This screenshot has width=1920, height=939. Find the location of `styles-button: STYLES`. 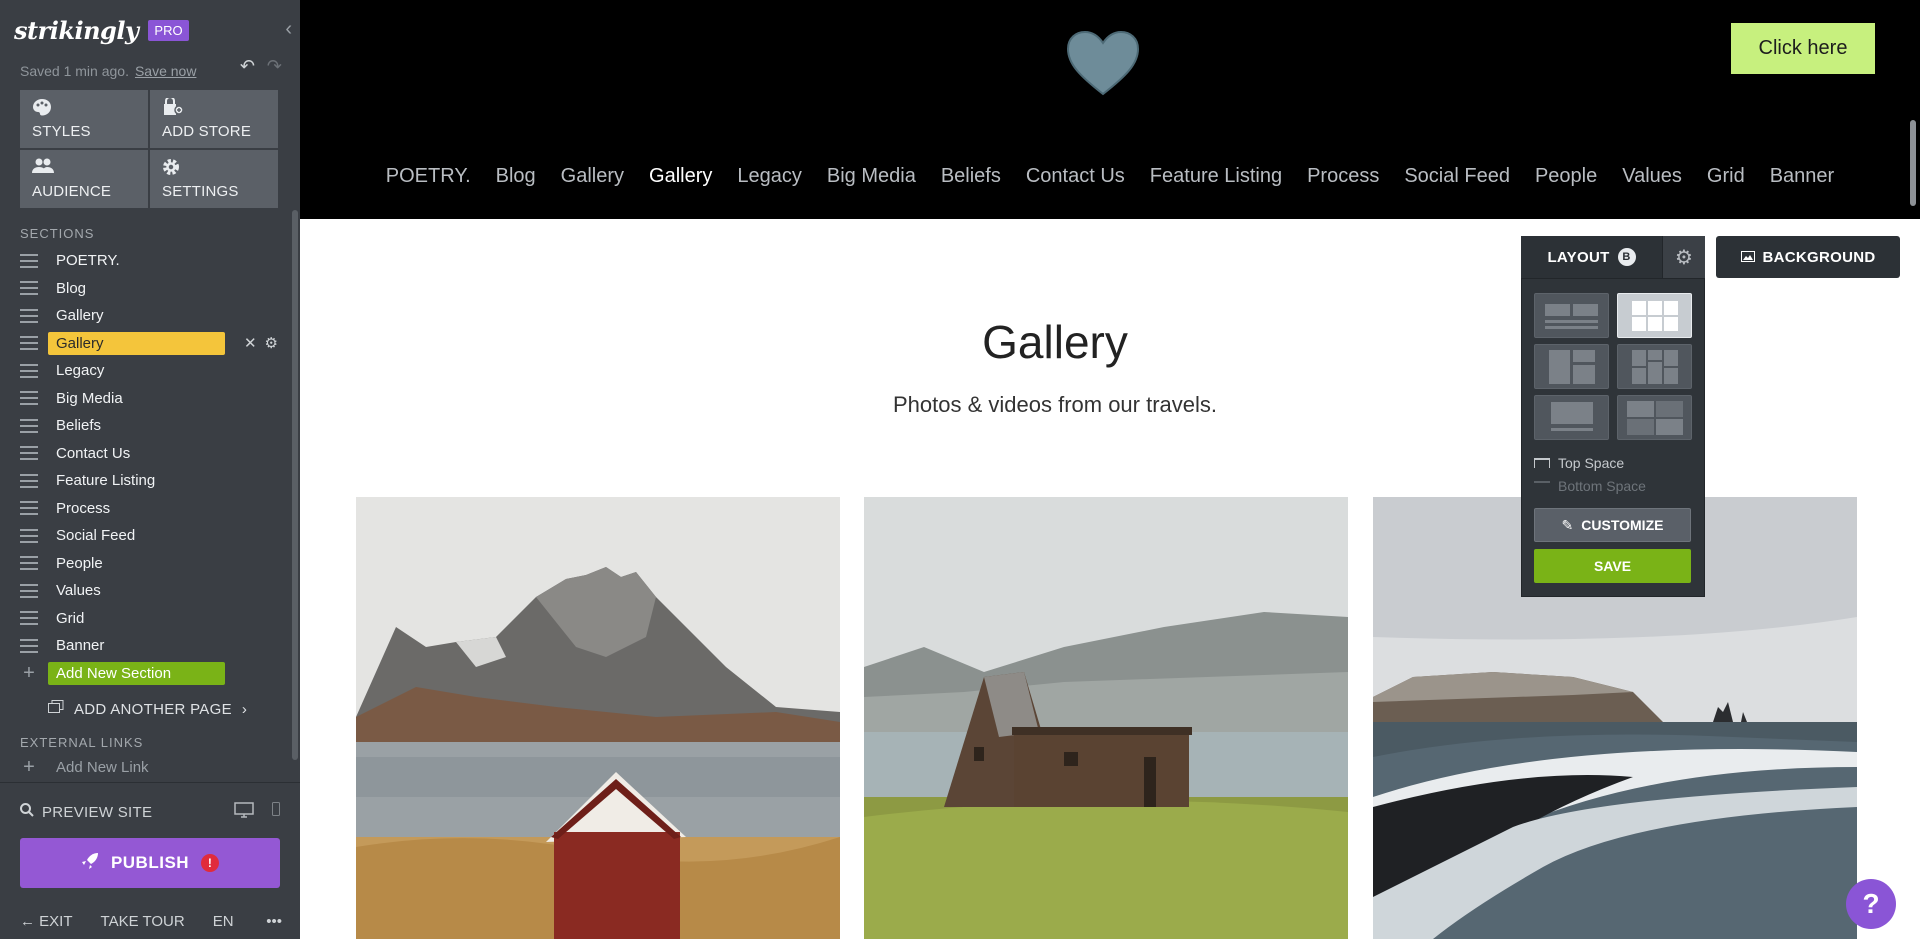

styles-button: STYLES is located at coordinates (84, 119).